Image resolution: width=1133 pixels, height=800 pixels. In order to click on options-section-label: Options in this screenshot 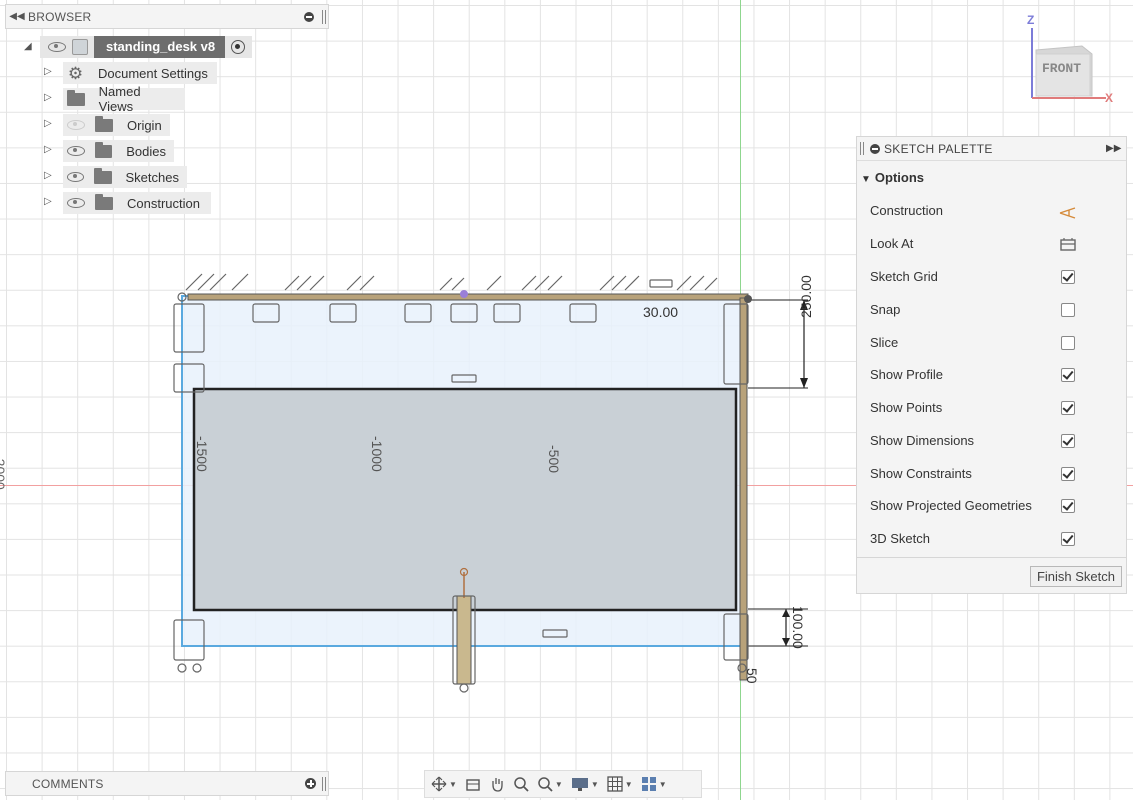, I will do `click(899, 177)`.